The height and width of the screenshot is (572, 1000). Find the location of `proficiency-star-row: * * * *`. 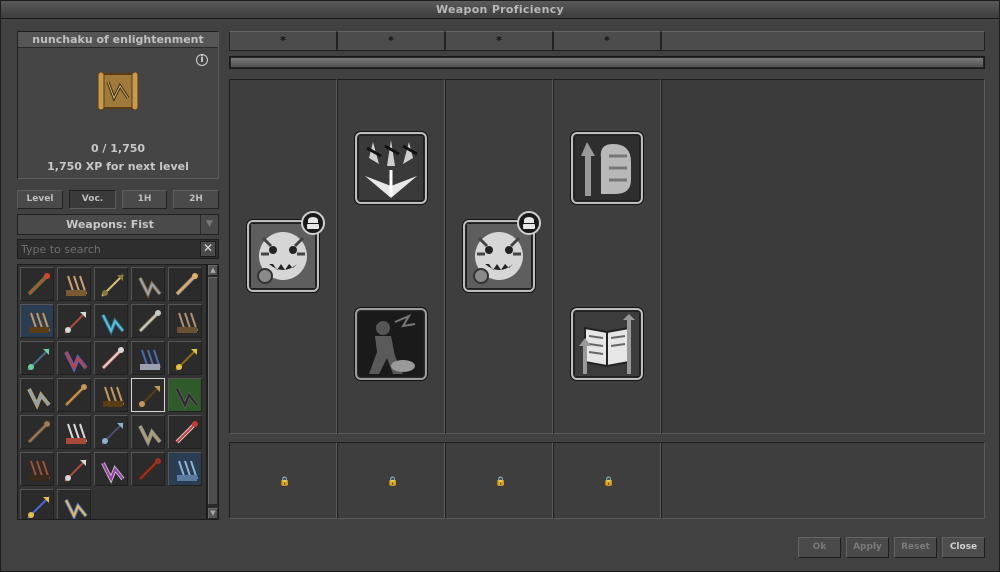

proficiency-star-row: * * * * is located at coordinates (607, 41).